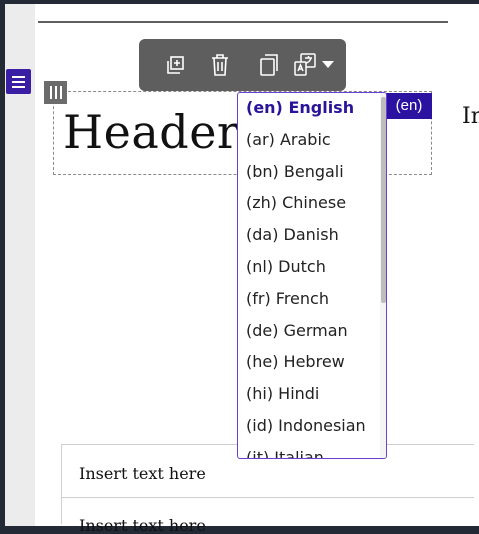 Image resolution: width=479 pixels, height=534 pixels. I want to click on drag-handle-icon, so click(55, 92).